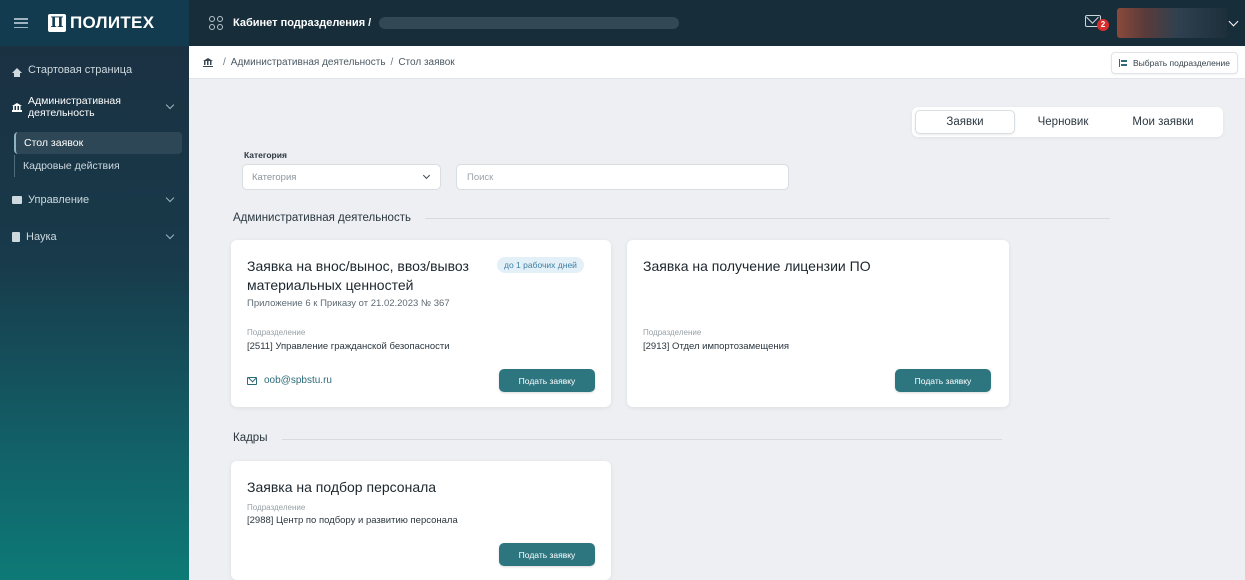  I want to click on unit-value: [2913] Отдел импортозамещения, so click(716, 346).